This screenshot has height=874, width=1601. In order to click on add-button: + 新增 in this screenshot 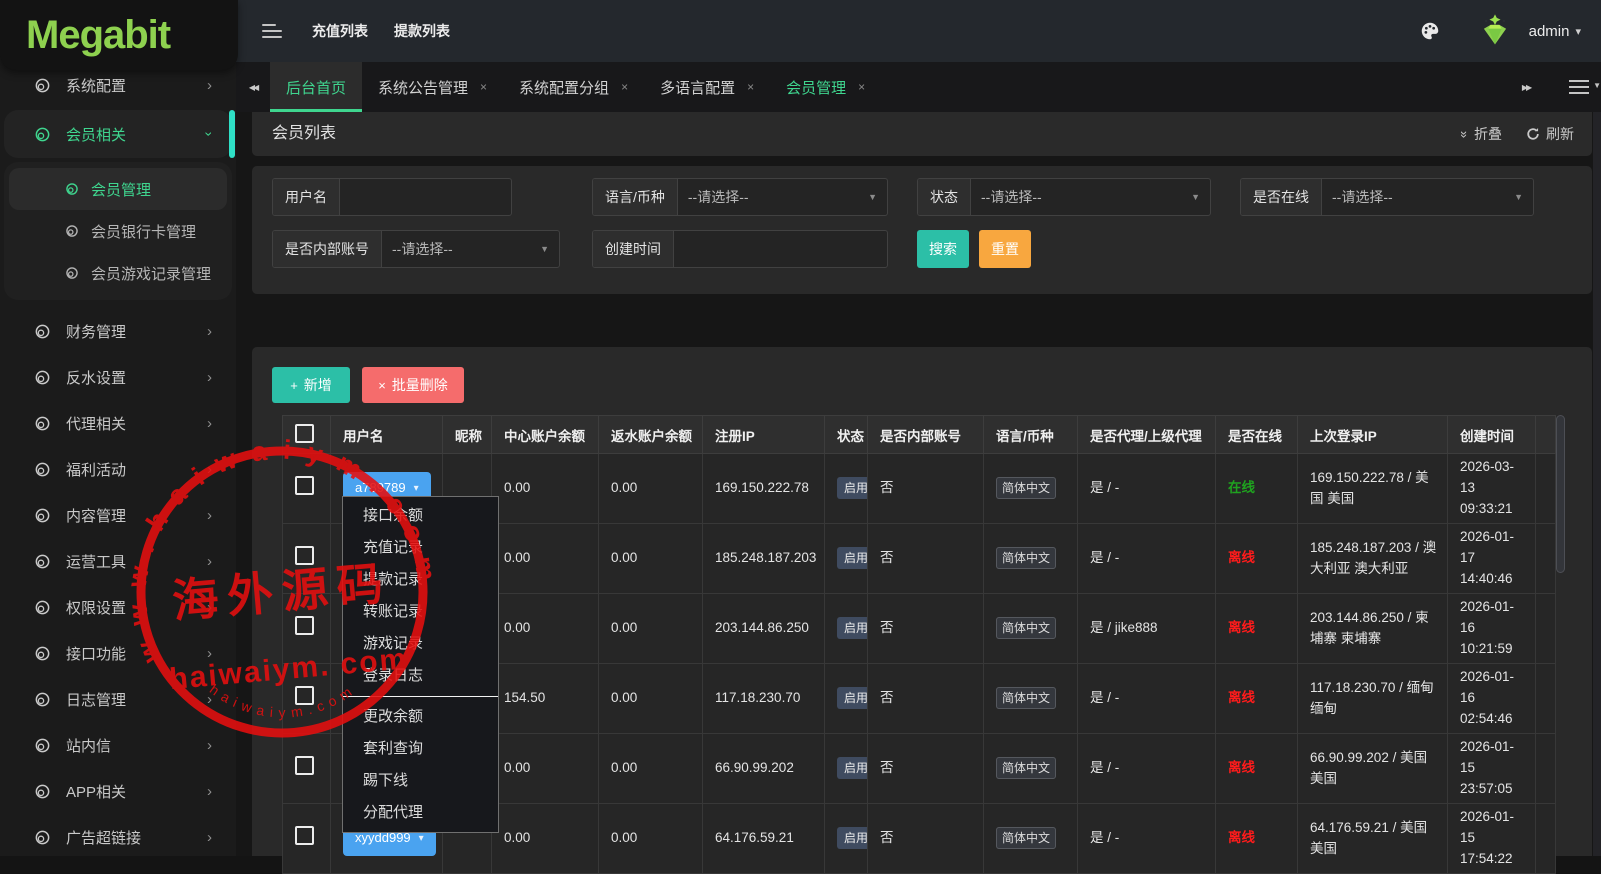, I will do `click(311, 385)`.